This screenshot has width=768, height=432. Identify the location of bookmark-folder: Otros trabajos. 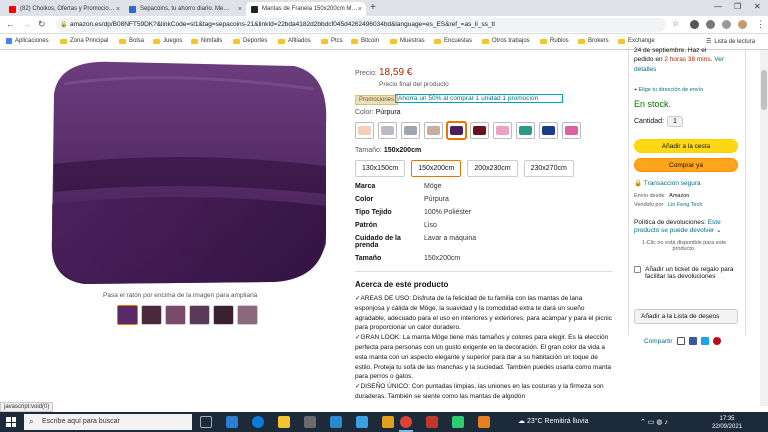
(506, 41).